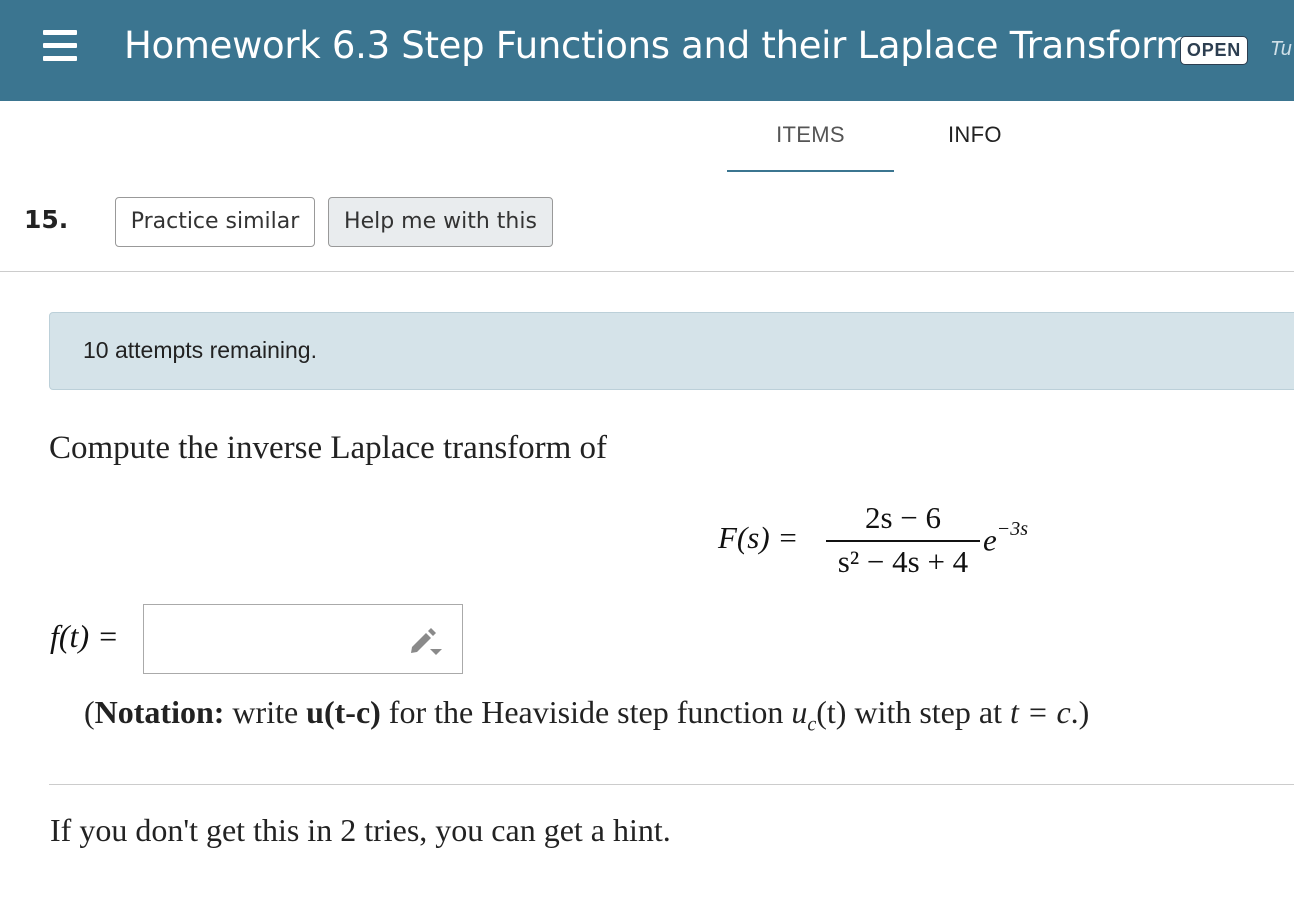  I want to click on practice-similar-button: Practice similar, so click(215, 222).